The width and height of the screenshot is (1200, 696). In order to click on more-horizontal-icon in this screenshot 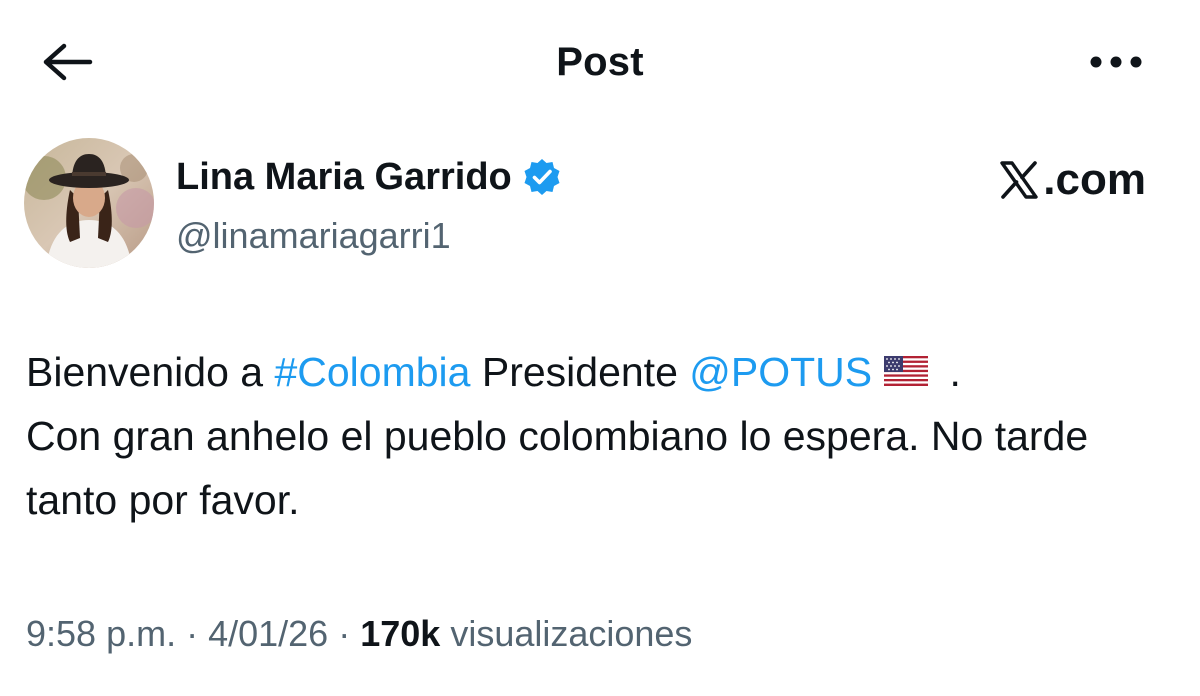, I will do `click(1116, 62)`.